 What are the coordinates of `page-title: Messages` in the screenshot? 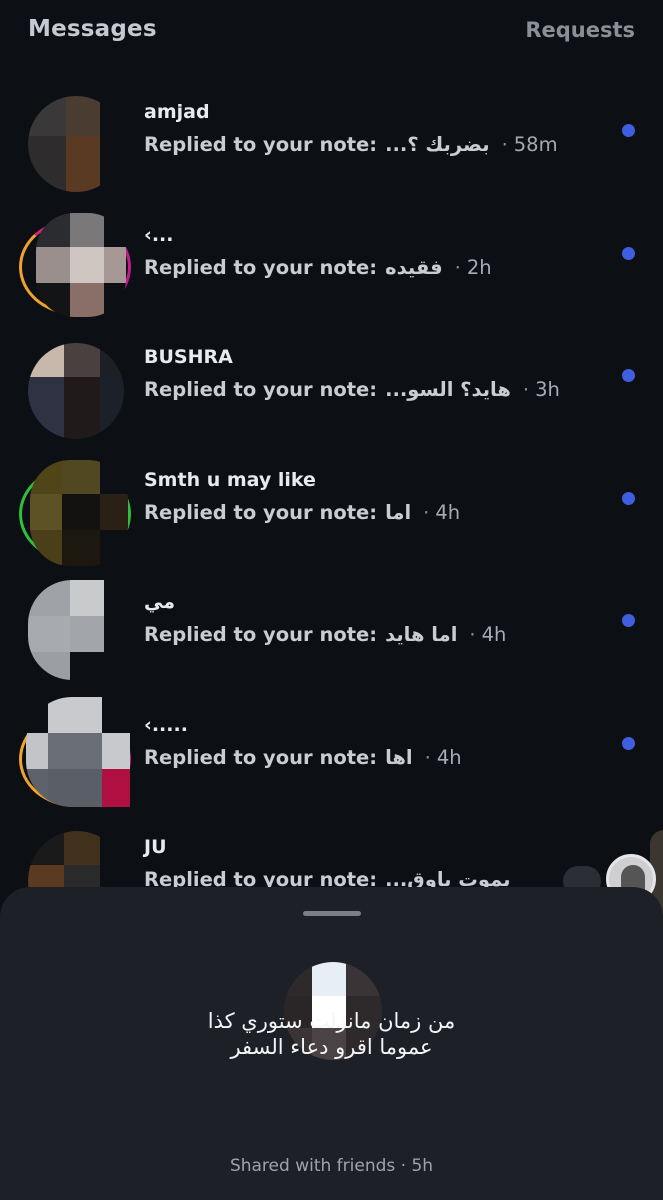 It's located at (92, 29).